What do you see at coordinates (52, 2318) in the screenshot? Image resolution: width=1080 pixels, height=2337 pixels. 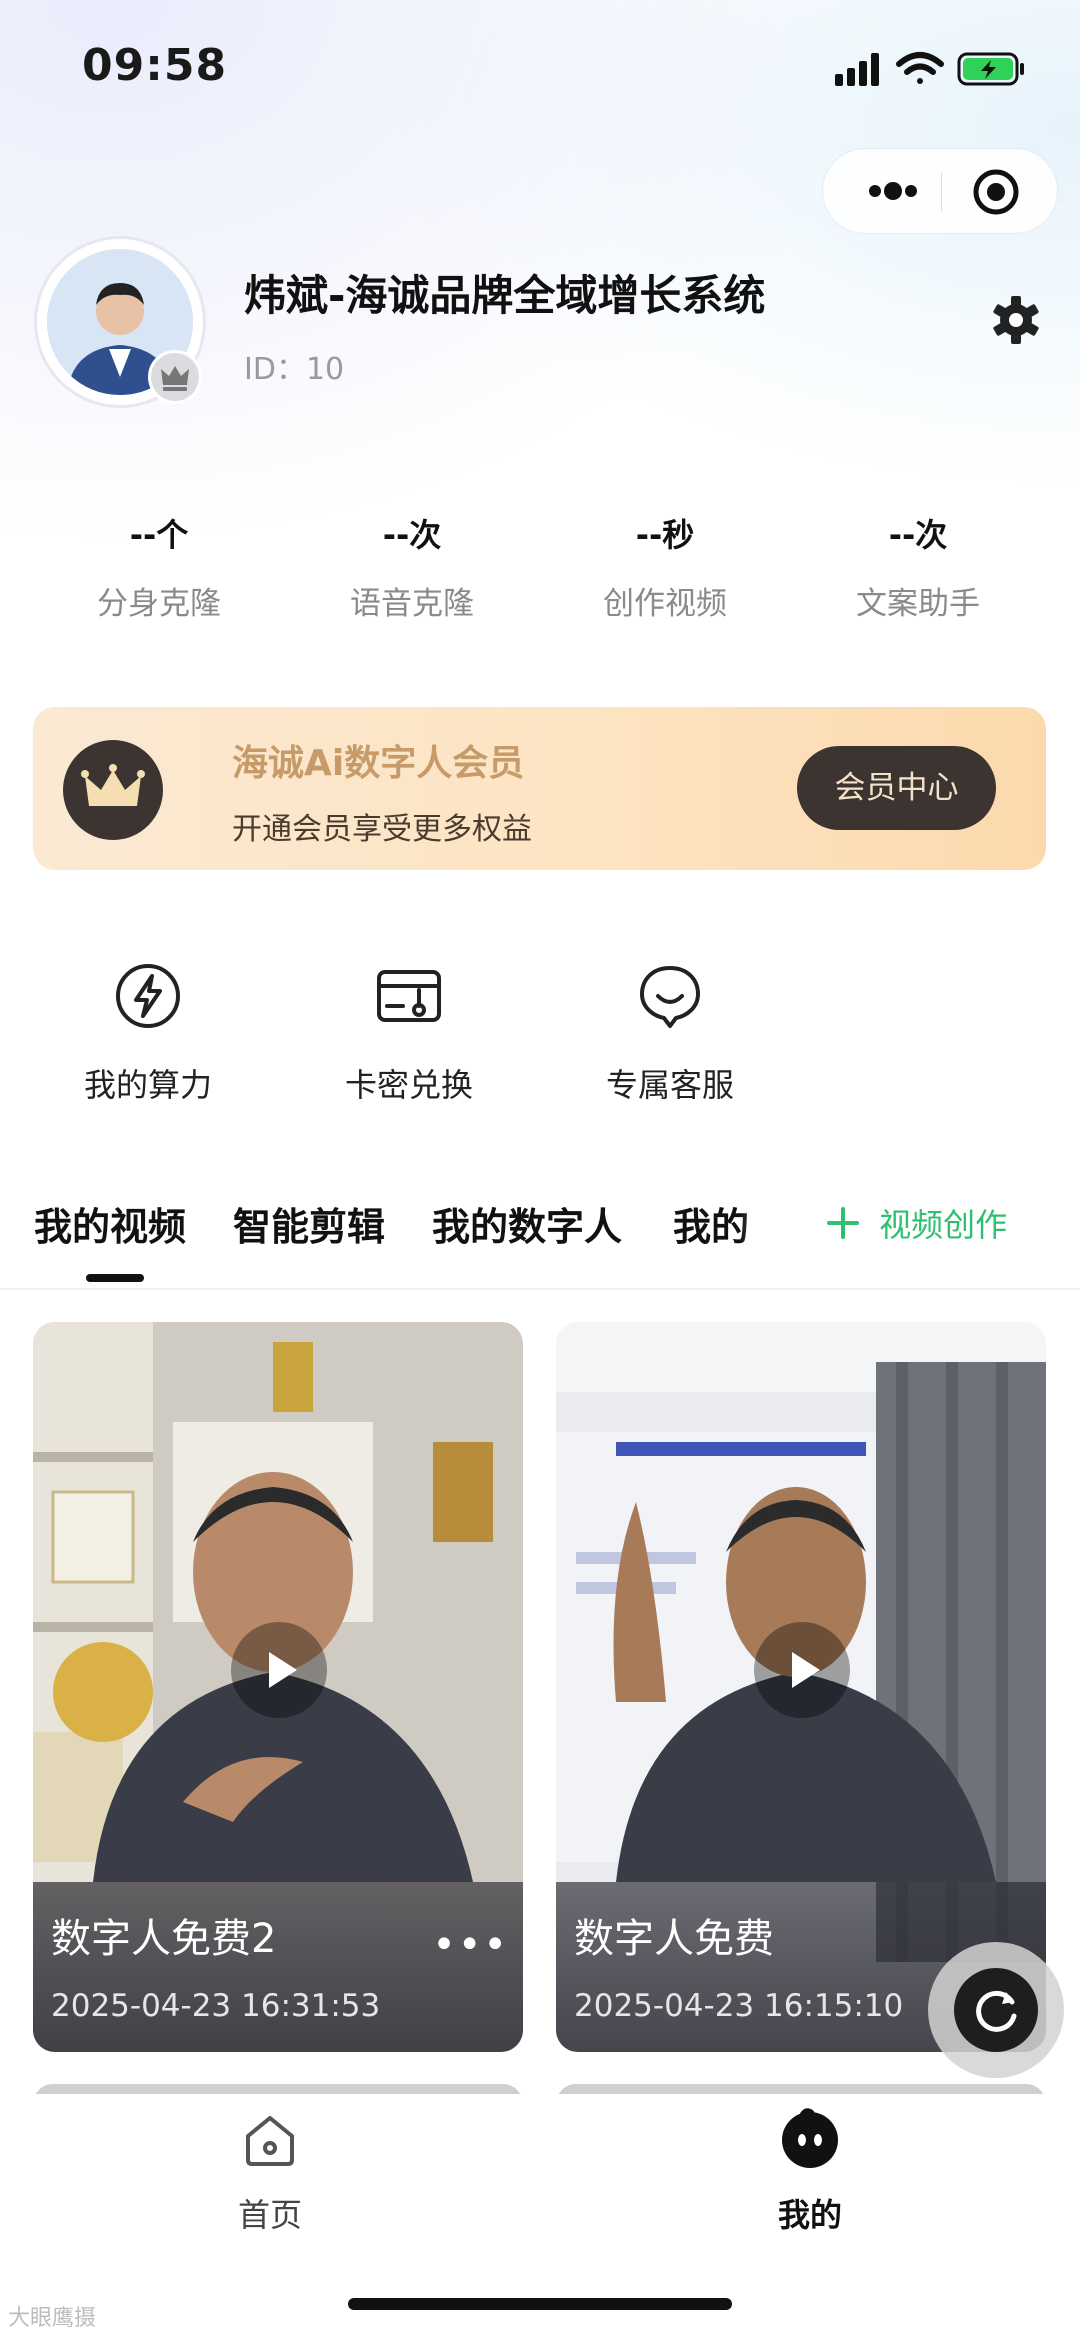 I see `watermark: 大眼鹰摄` at bounding box center [52, 2318].